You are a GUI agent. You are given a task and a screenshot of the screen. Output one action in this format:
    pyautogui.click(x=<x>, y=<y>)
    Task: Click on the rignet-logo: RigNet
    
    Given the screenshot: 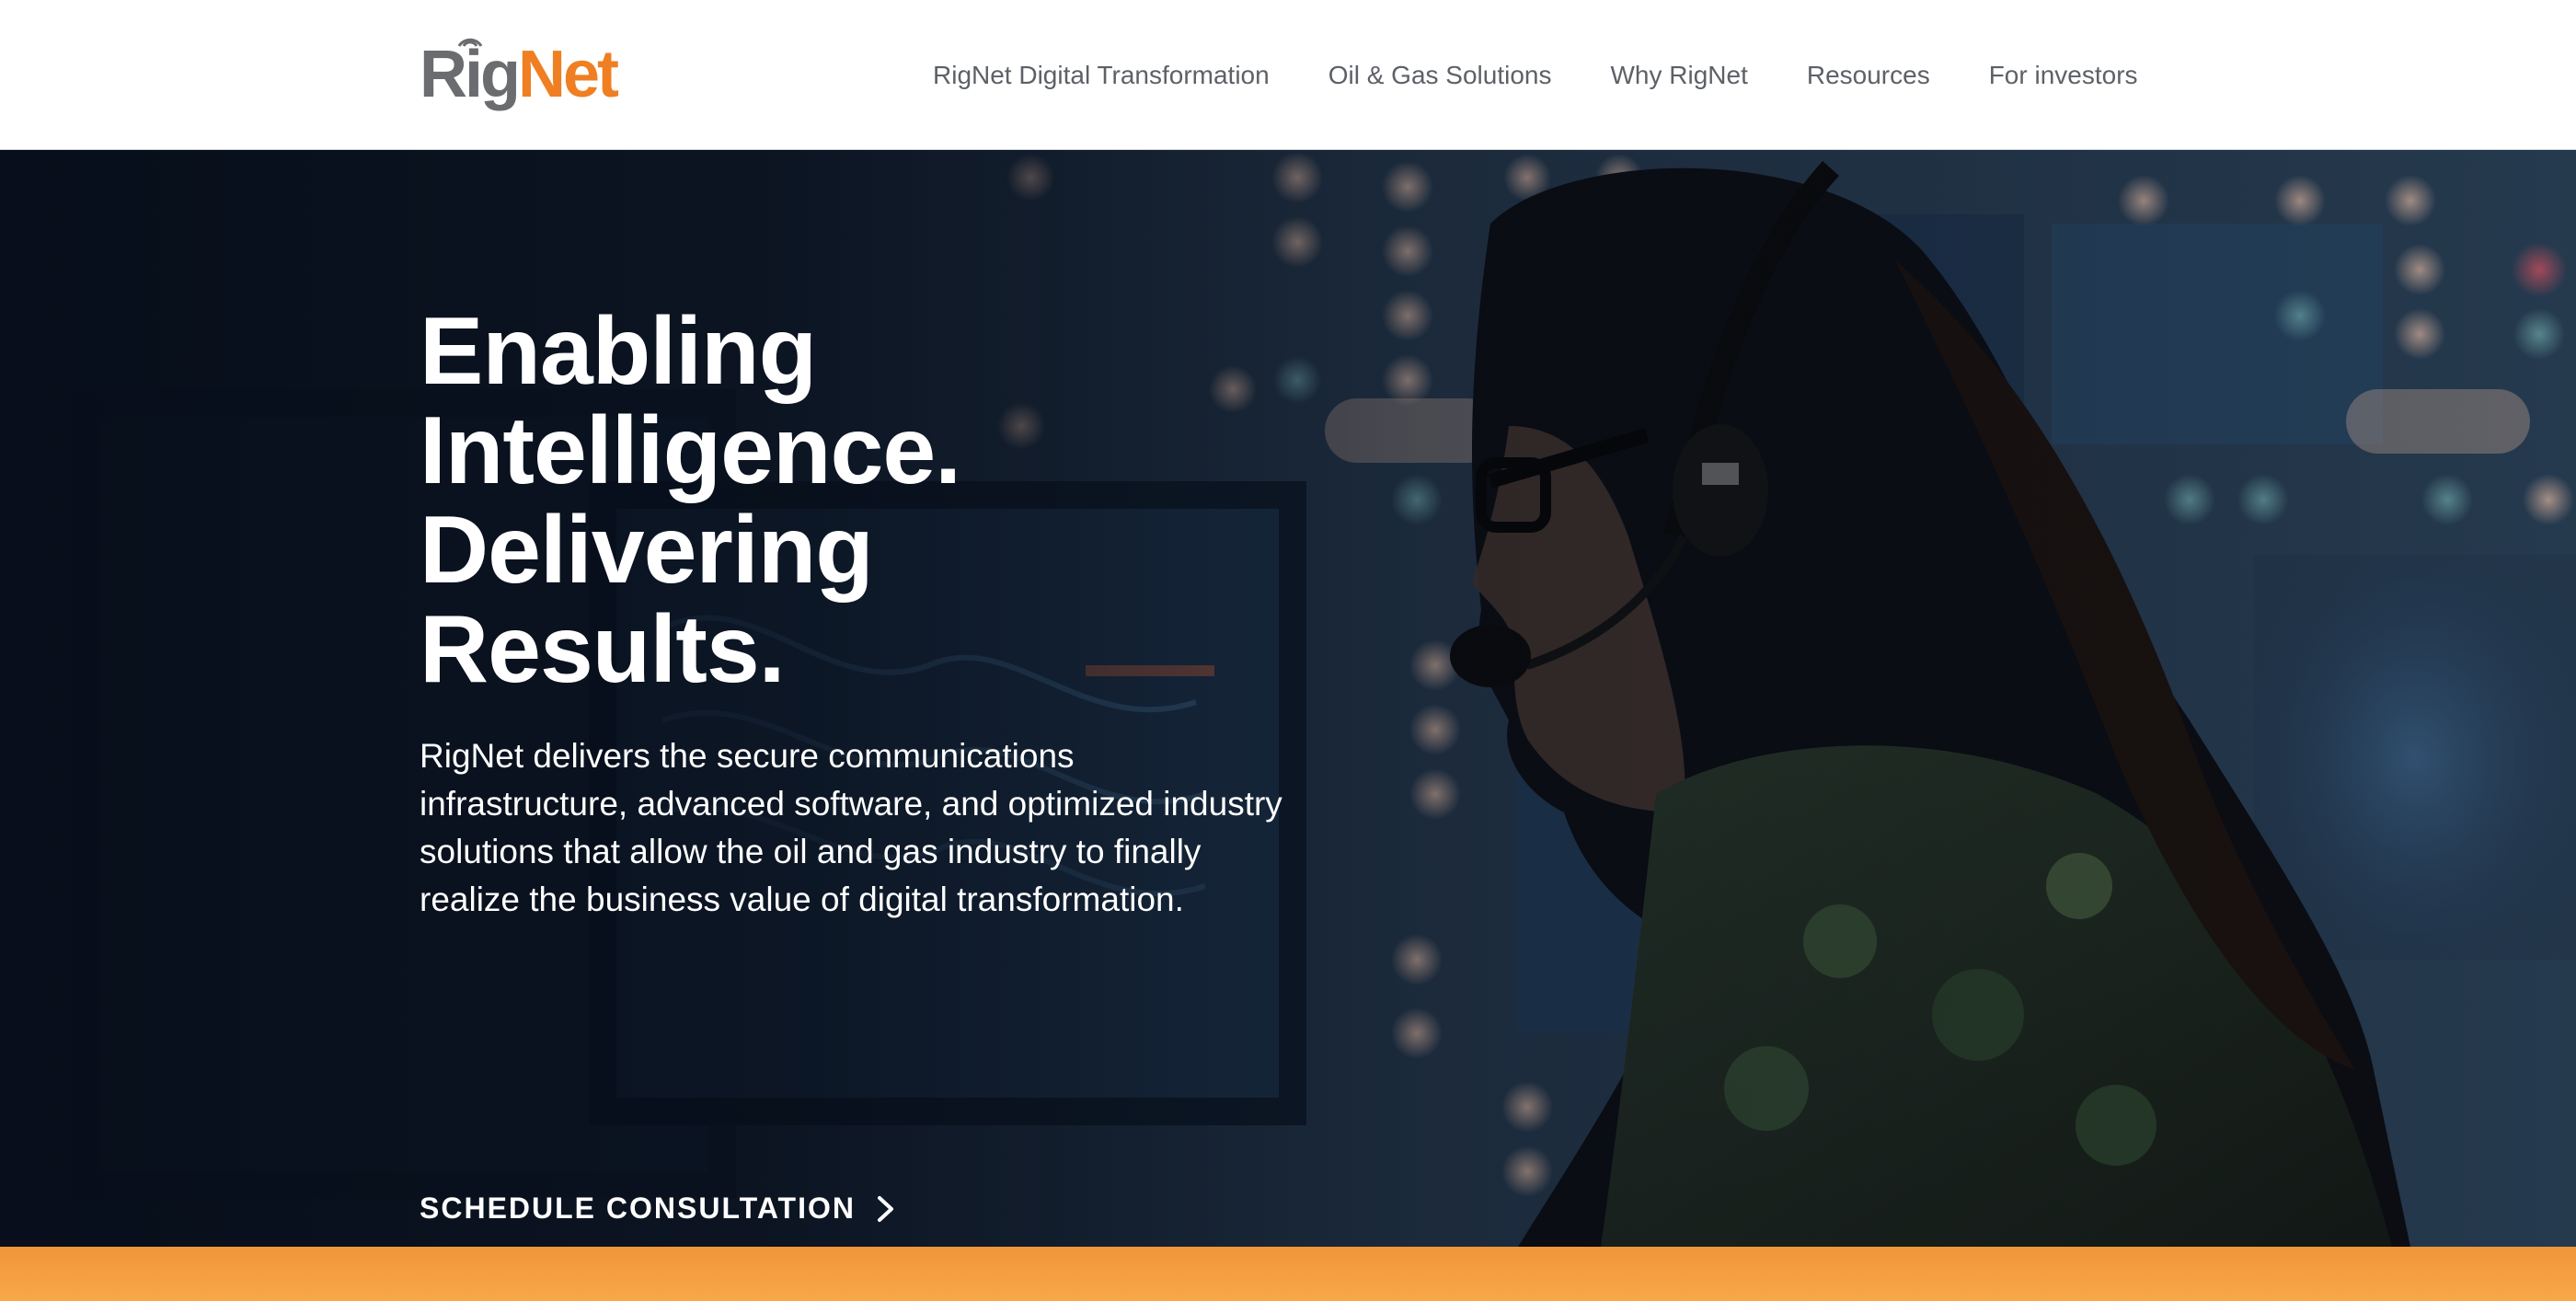 What is the action you would take?
    pyautogui.click(x=525, y=69)
    